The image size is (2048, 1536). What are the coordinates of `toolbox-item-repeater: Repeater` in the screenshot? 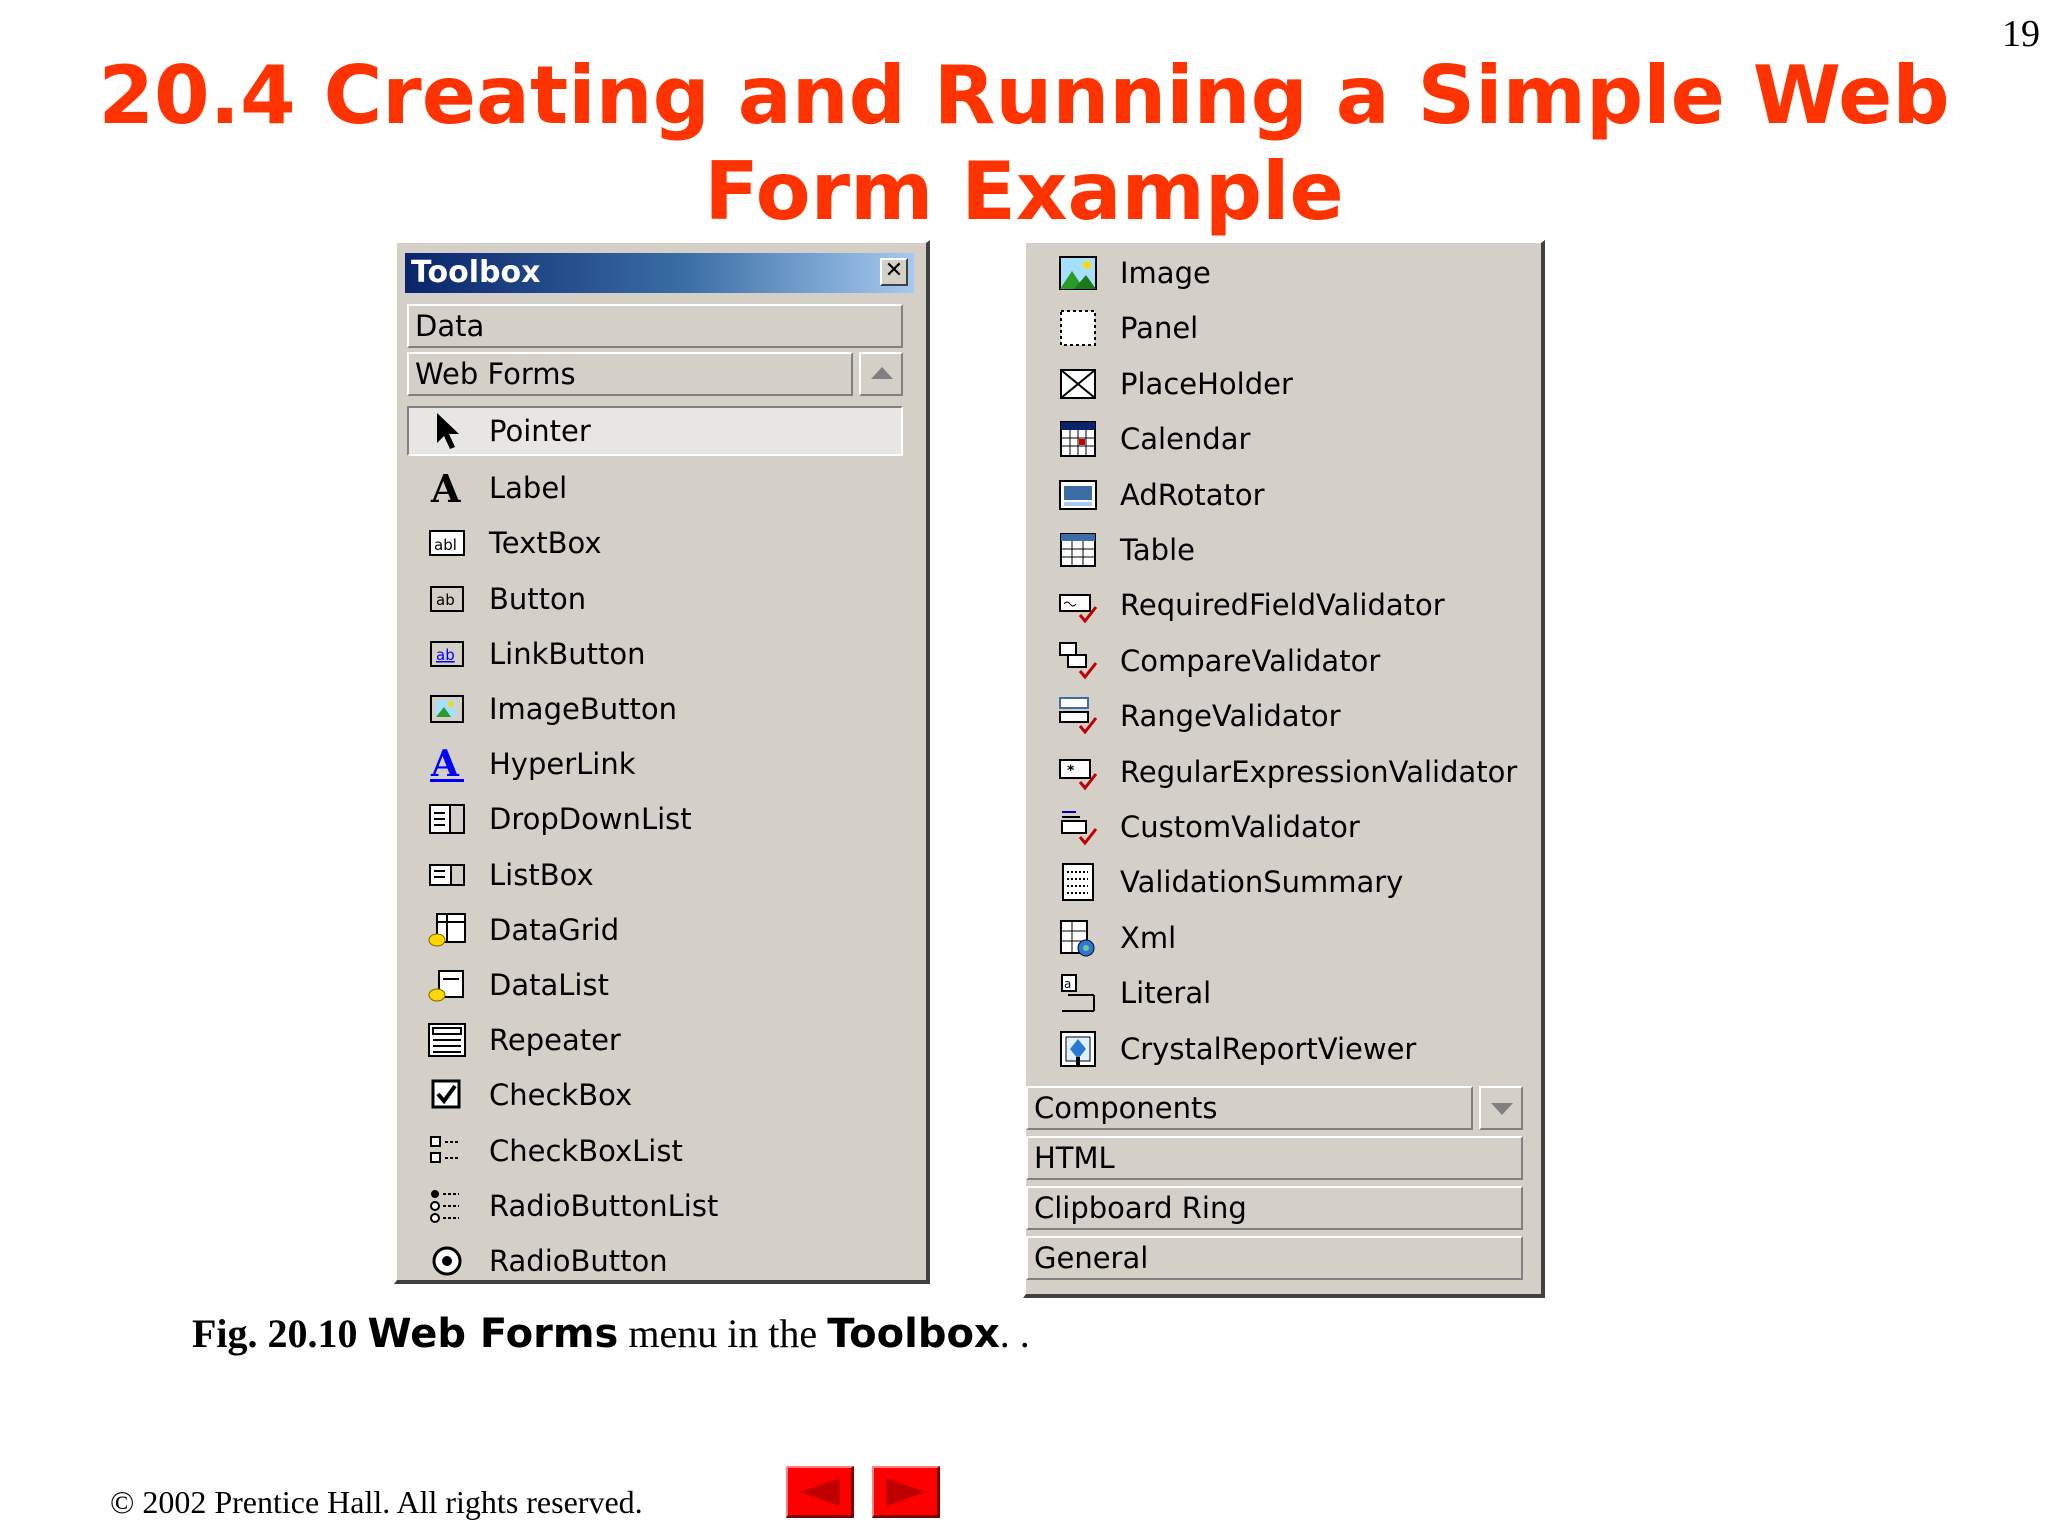 It's located at (655, 1040).